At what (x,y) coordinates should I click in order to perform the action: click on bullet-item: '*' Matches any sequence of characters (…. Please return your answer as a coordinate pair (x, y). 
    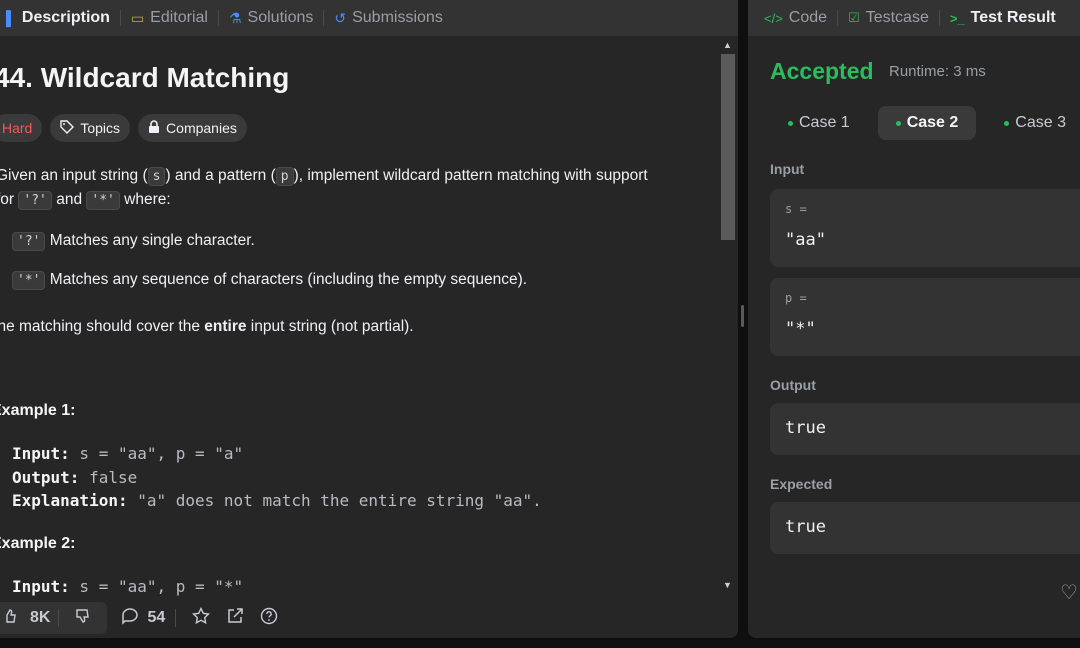
    Looking at the image, I should click on (269, 280).